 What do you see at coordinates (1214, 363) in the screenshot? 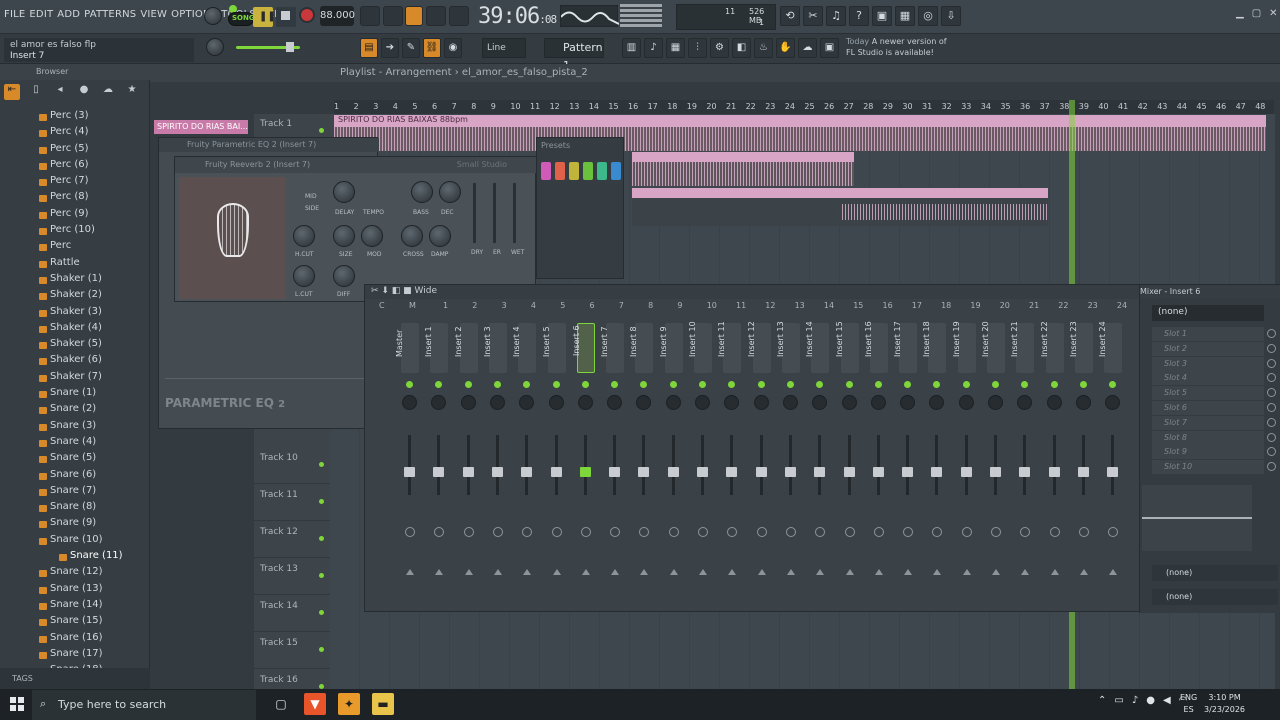
I see `fx-slot: Slot 3` at bounding box center [1214, 363].